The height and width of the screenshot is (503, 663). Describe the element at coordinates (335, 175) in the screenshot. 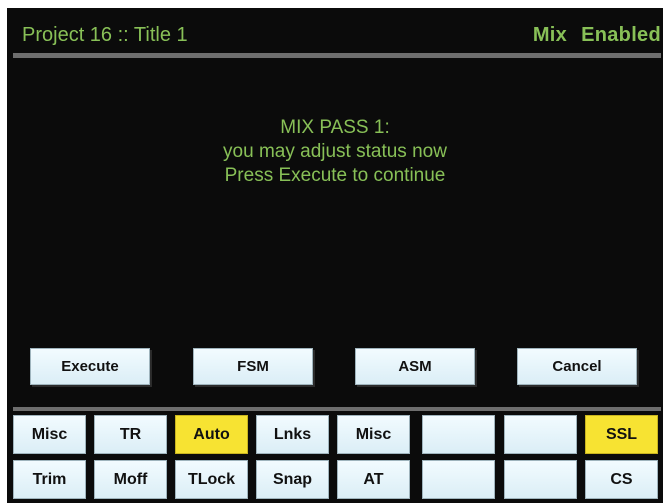

I see `message-line-3: Press Execute to continue` at that location.